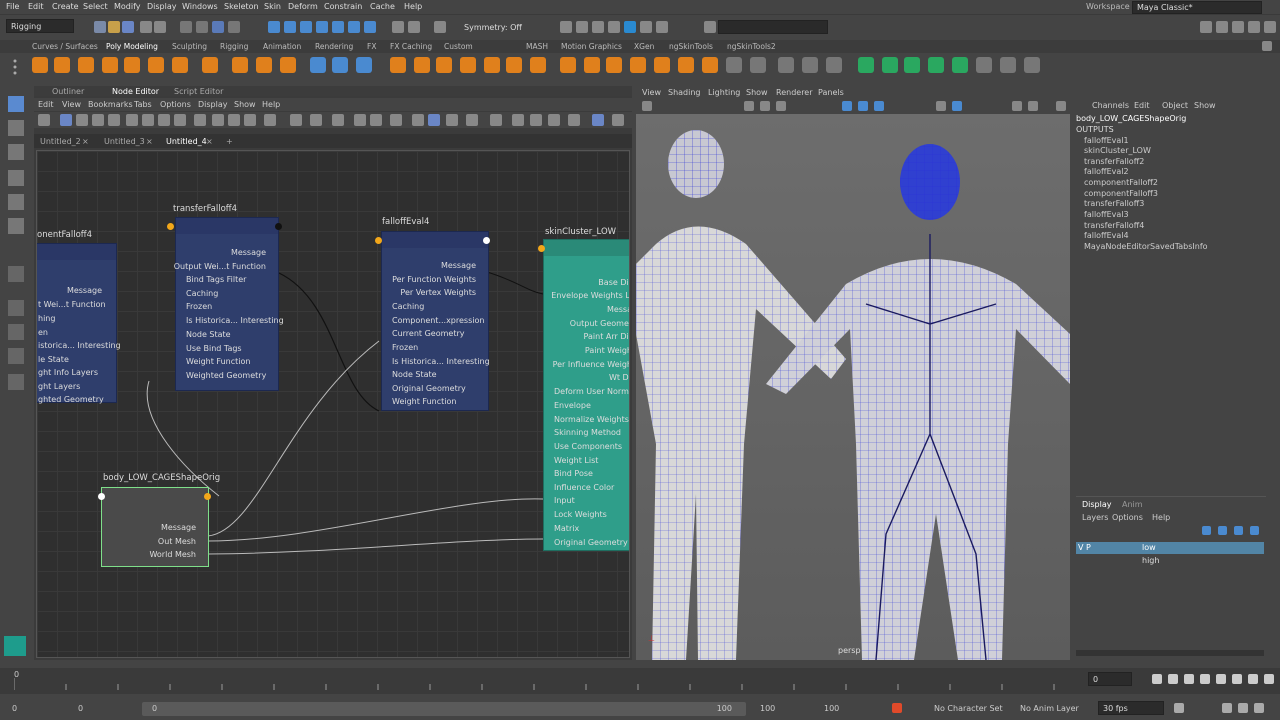 The width and height of the screenshot is (1280, 720). I want to click on layer-menu-options: Options, so click(1127, 517).